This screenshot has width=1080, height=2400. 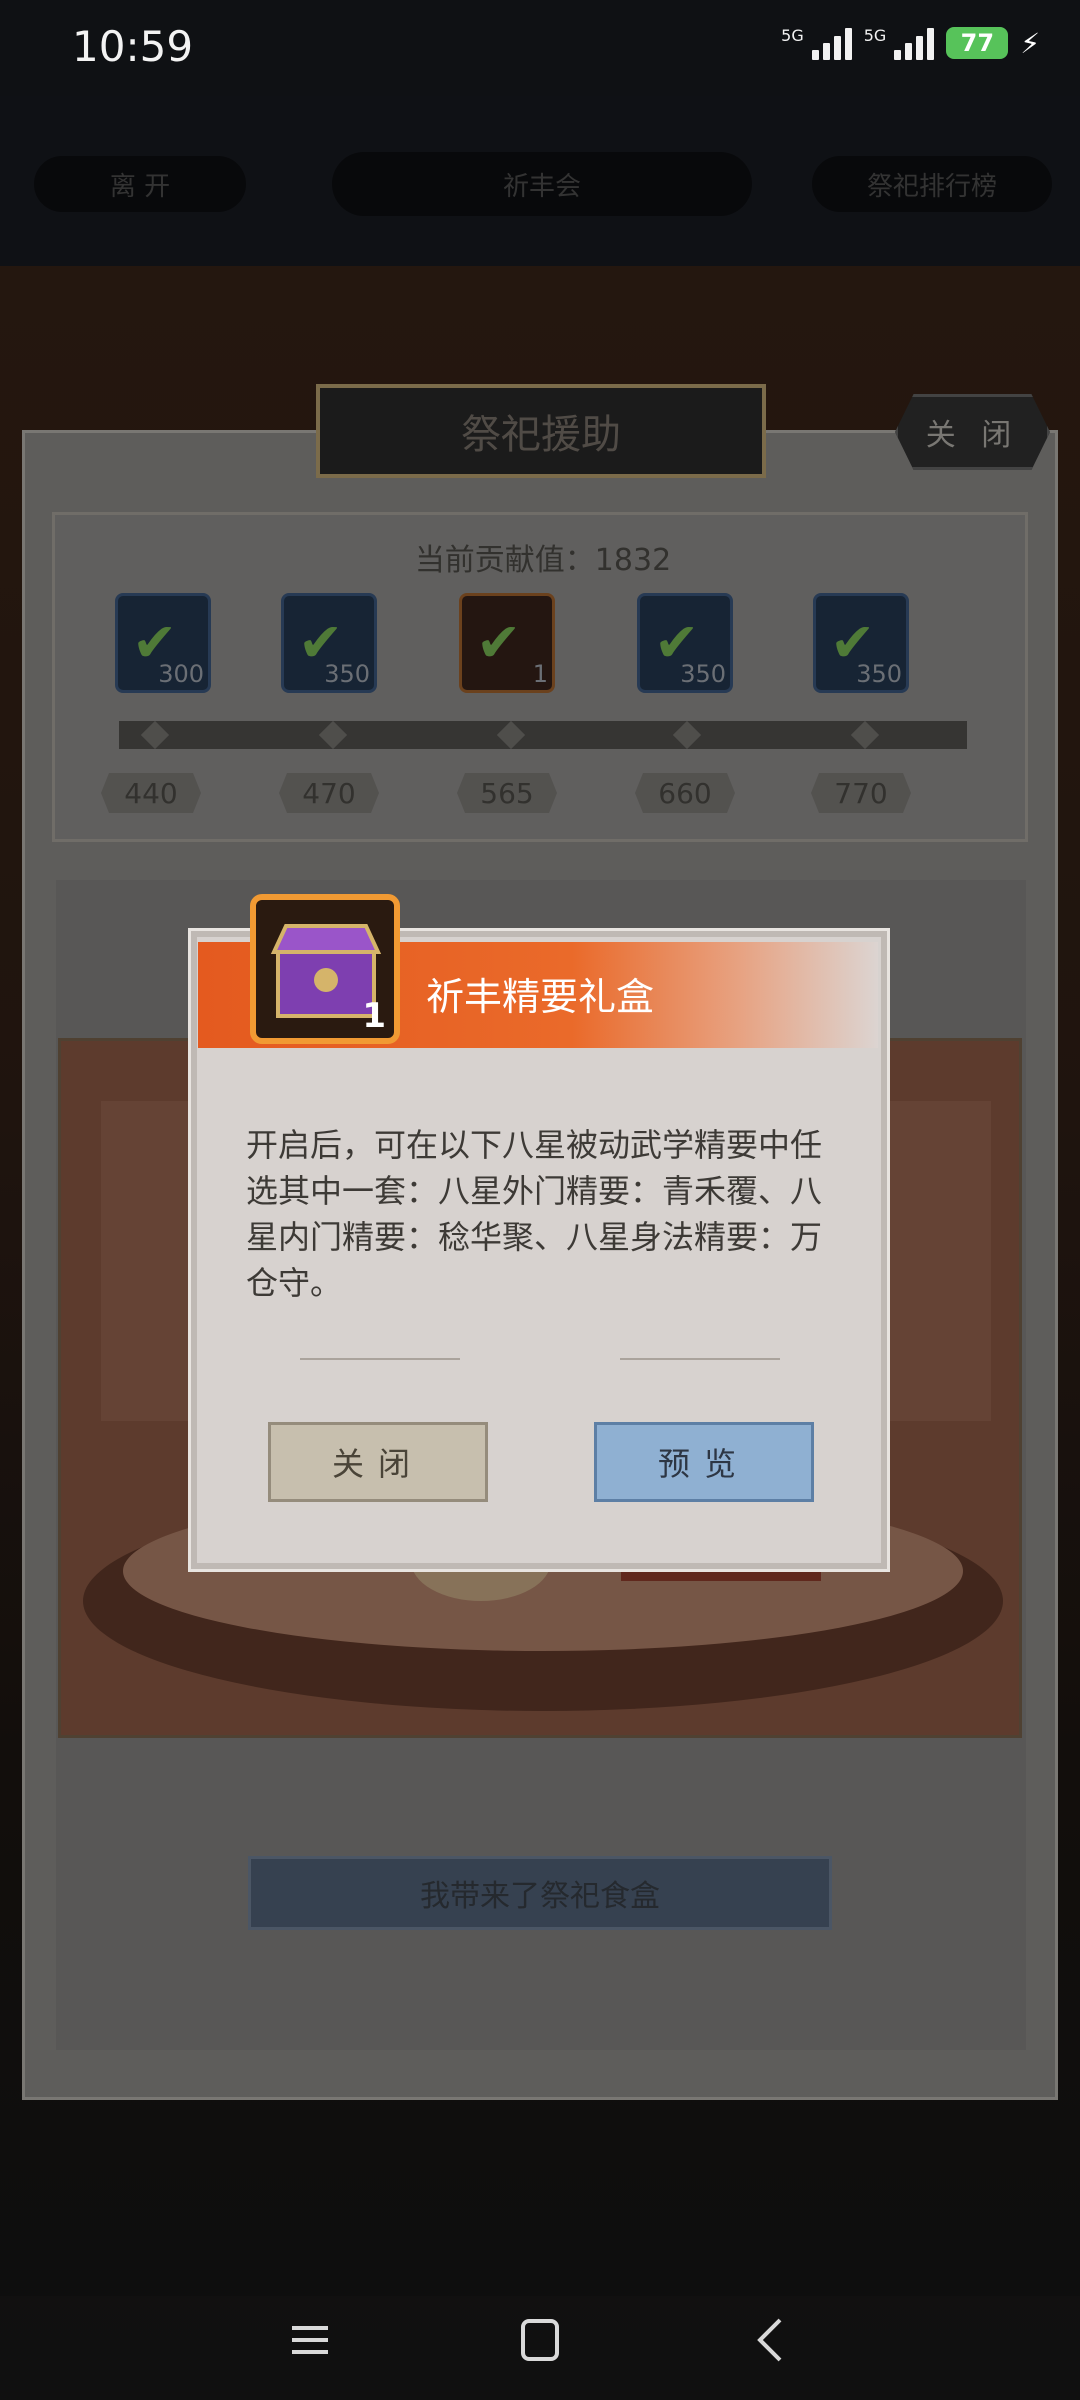 What do you see at coordinates (325, 969) in the screenshot?
I see `gift-box-icon: 1` at bounding box center [325, 969].